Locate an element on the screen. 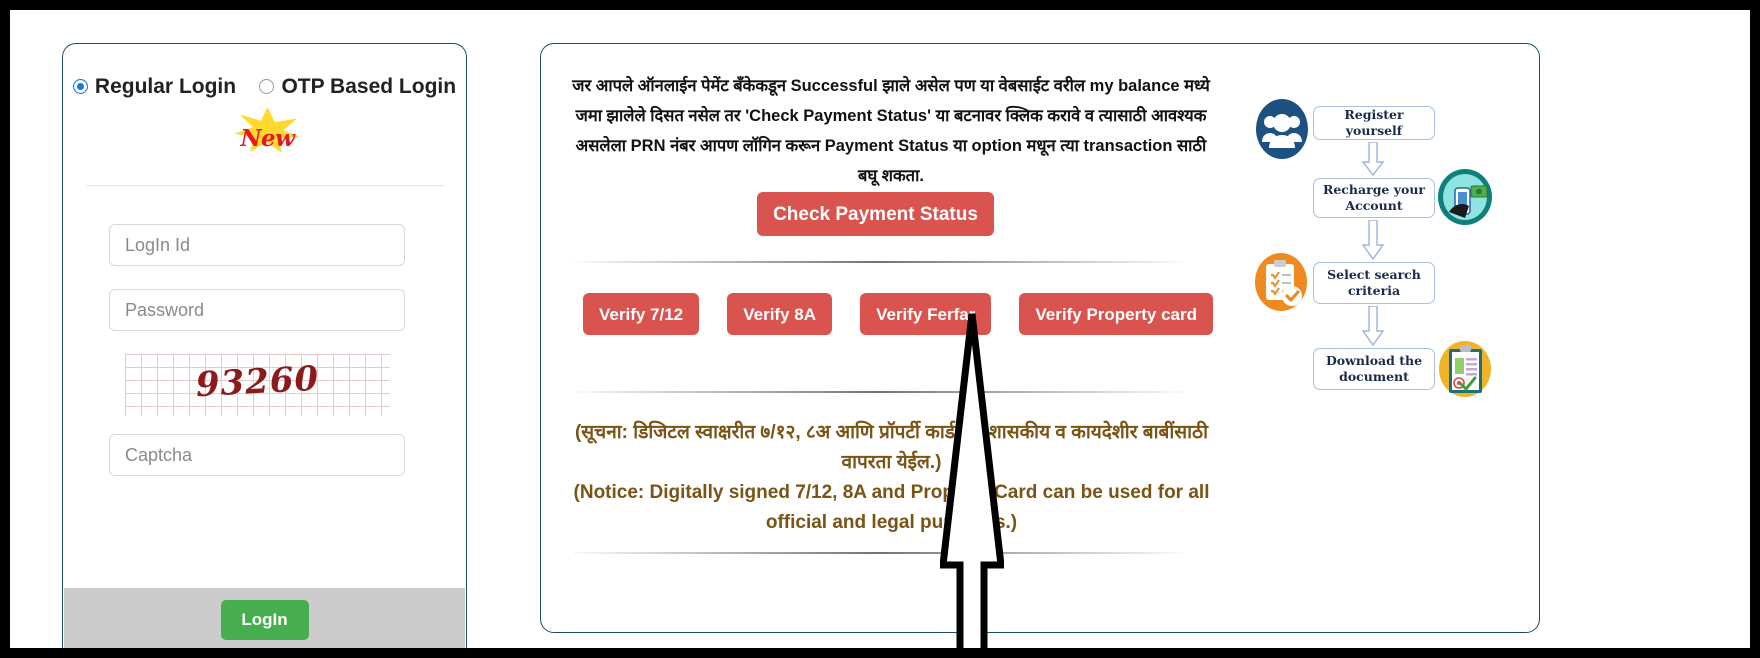  verify-property-card-button: Verify Property card is located at coordinates (1116, 314).